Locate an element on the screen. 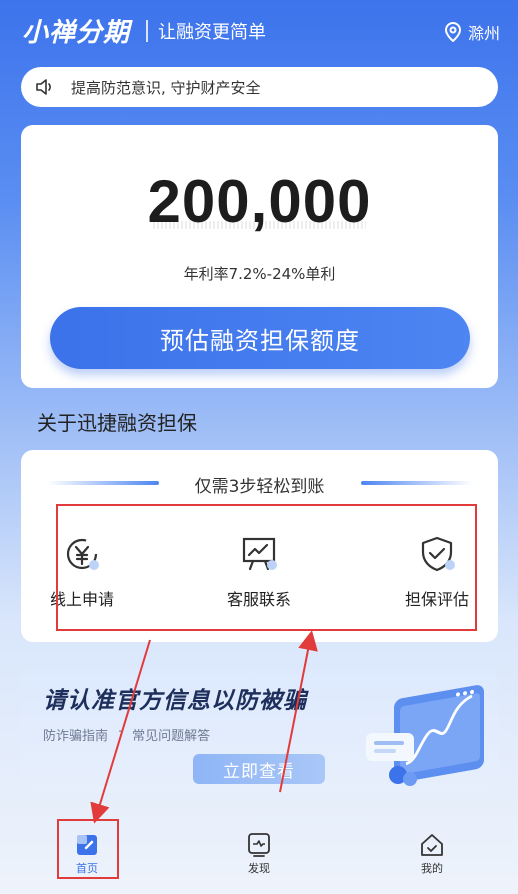 The image size is (518, 894). annotation-arrow-down is located at coordinates (120, 731).